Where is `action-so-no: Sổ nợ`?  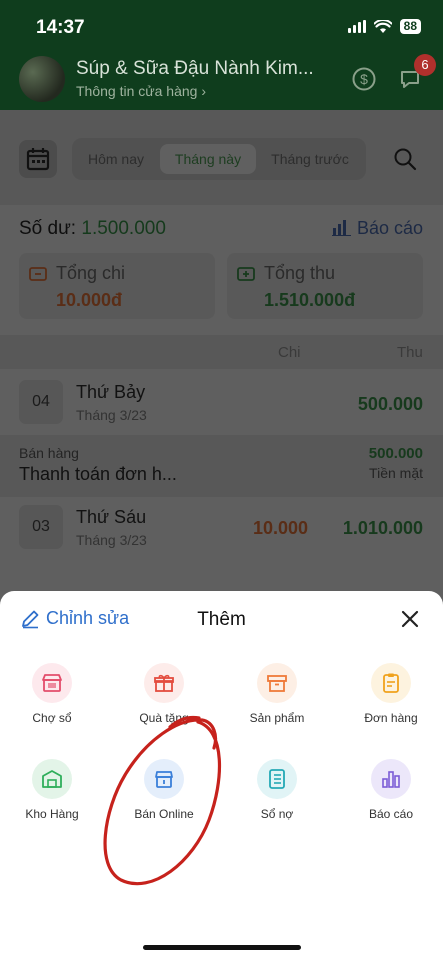
action-so-no: Sổ nợ is located at coordinates (277, 790).